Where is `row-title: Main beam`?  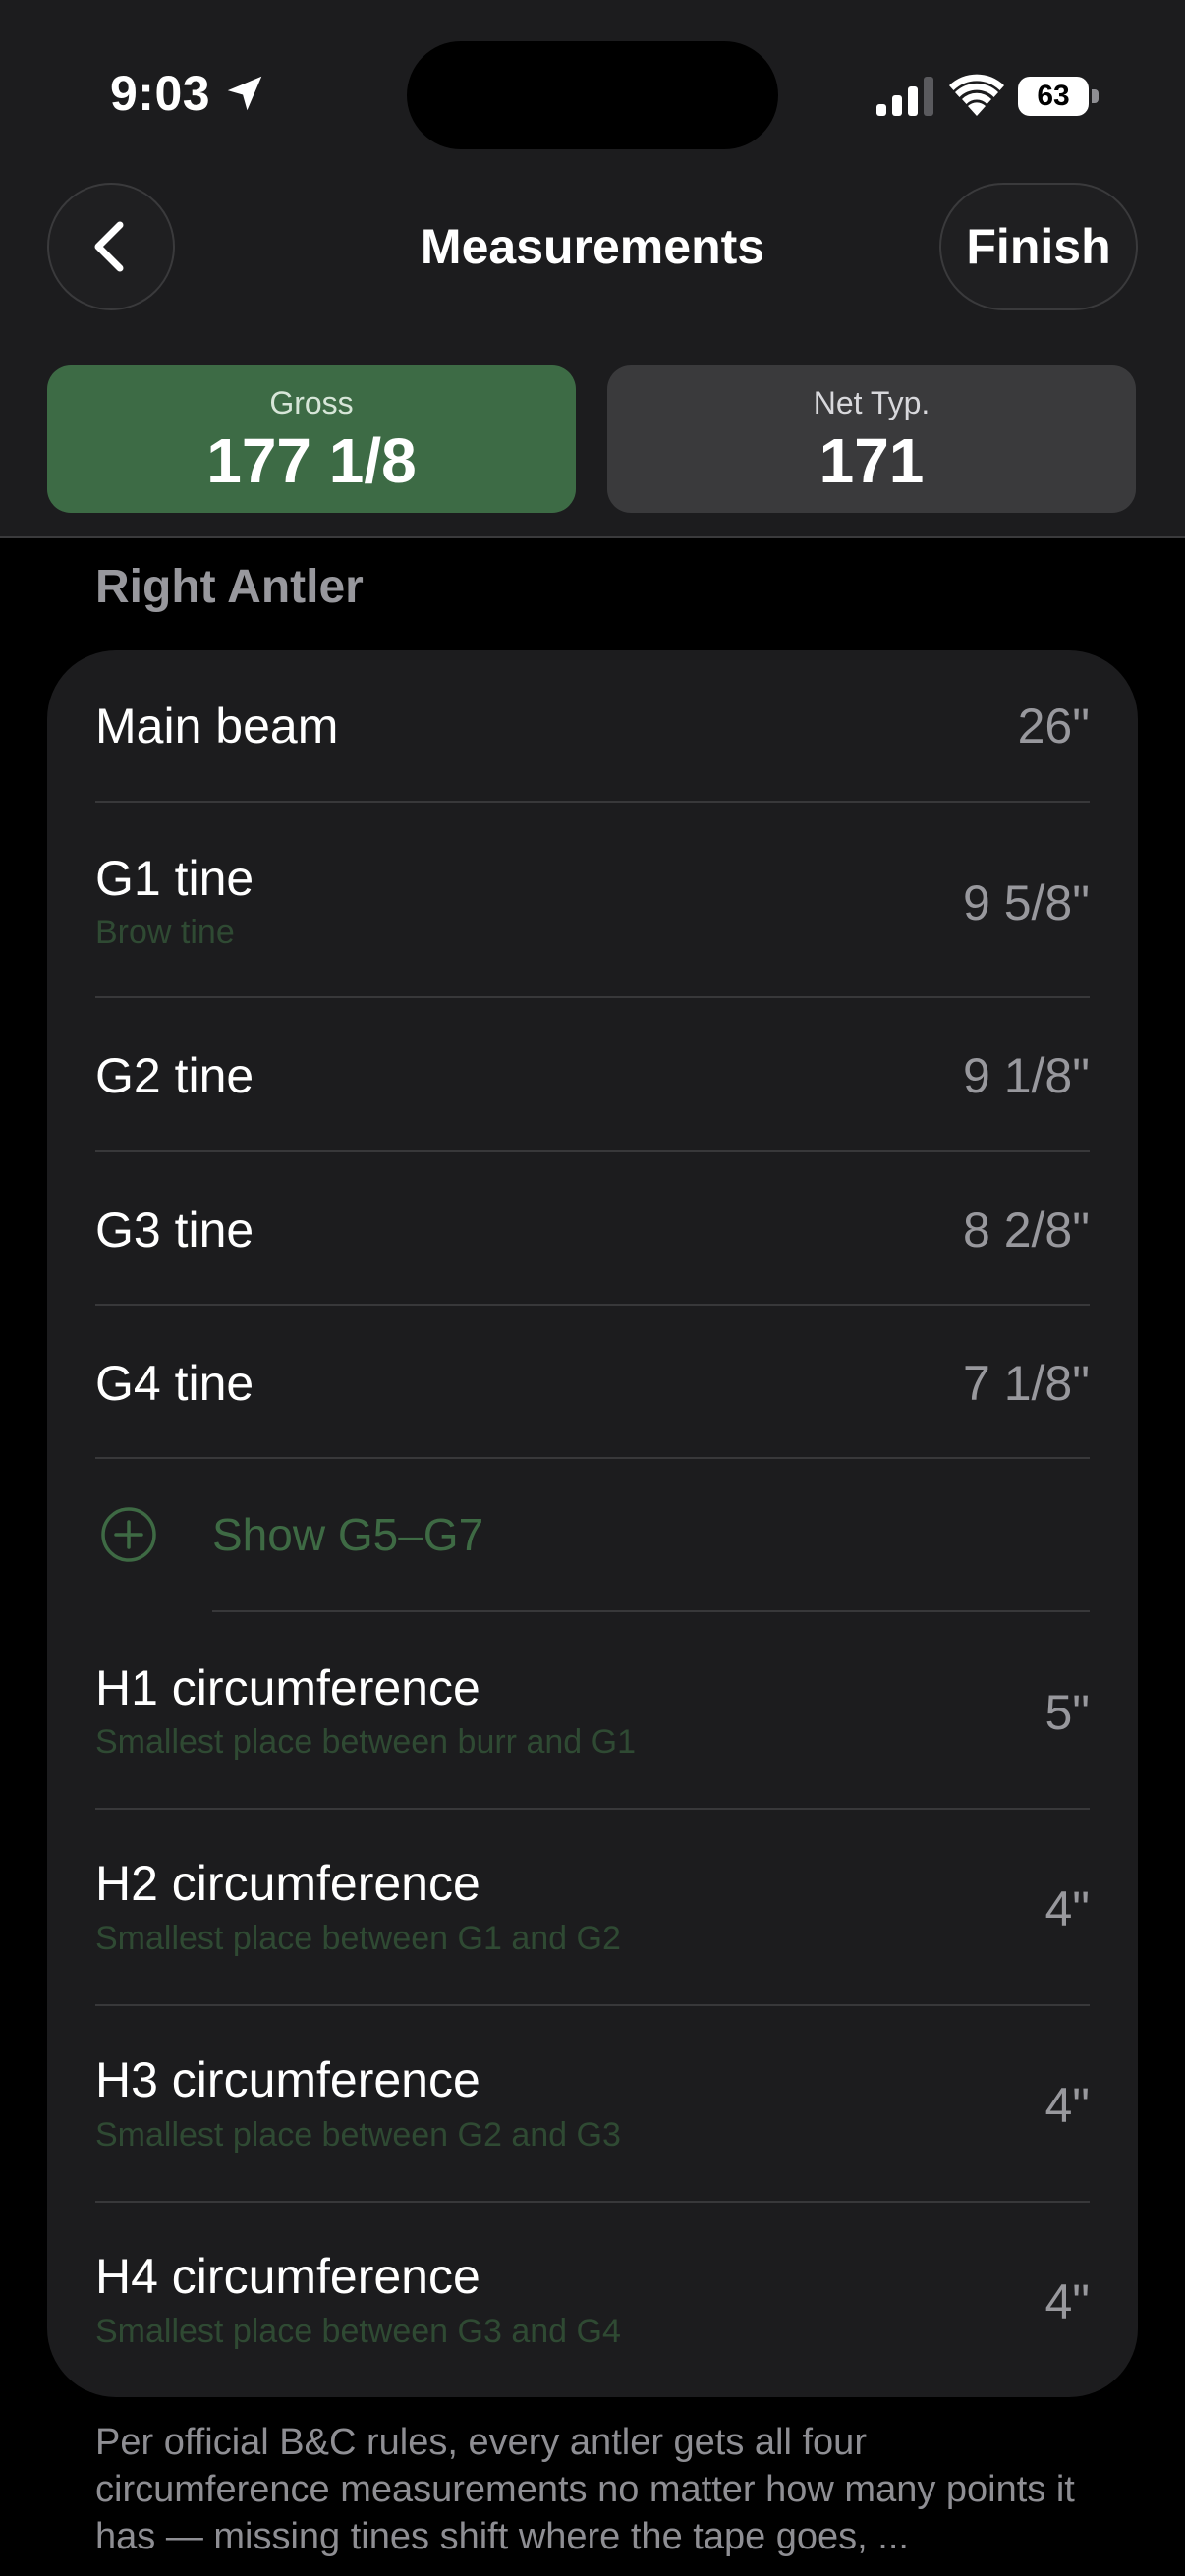 row-title: Main beam is located at coordinates (217, 726).